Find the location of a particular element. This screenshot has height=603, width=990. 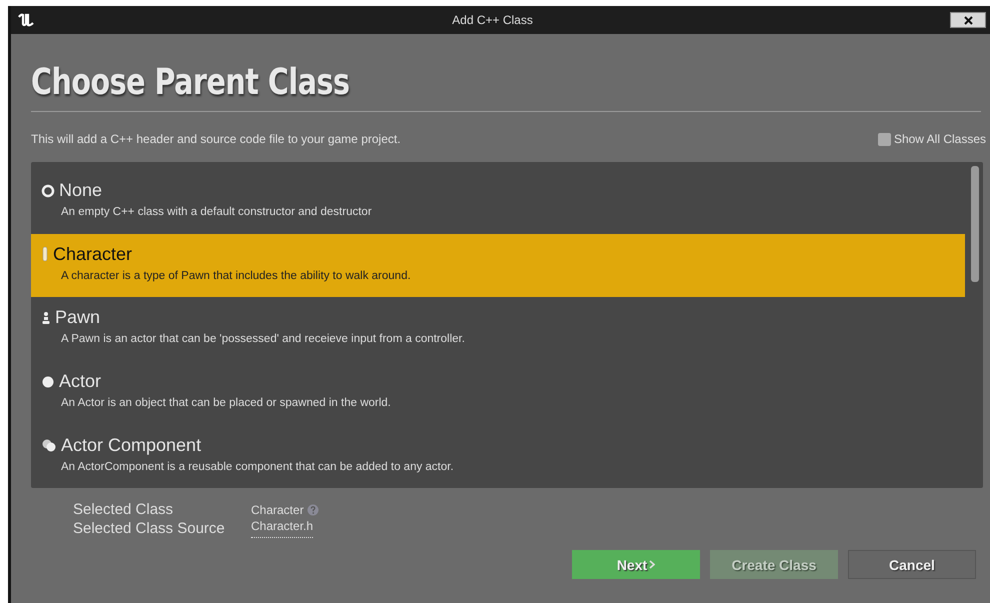

scrollbar-thumb is located at coordinates (975, 224).